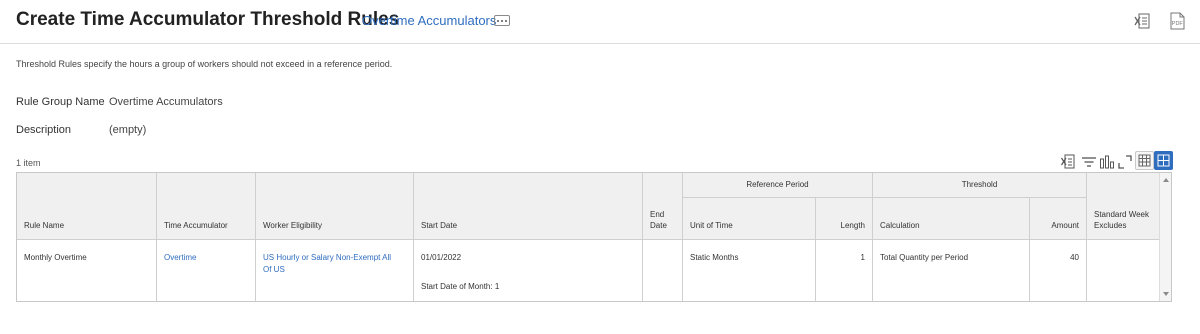 This screenshot has width=1200, height=334. I want to click on column-header-start-date: Start Date, so click(528, 206).